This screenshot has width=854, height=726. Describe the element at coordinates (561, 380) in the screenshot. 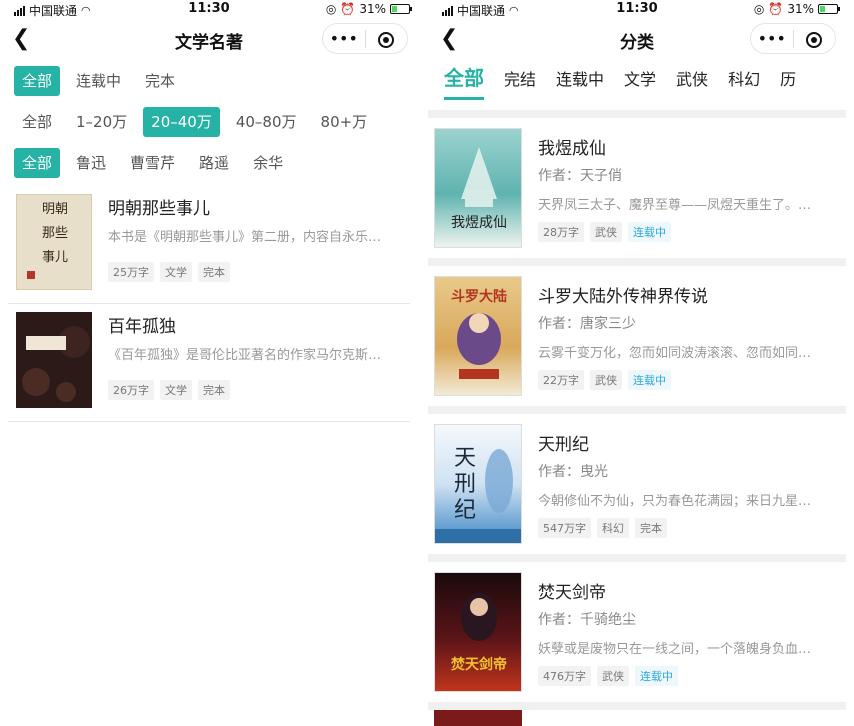

I see `tag-word-count: 22万字` at that location.